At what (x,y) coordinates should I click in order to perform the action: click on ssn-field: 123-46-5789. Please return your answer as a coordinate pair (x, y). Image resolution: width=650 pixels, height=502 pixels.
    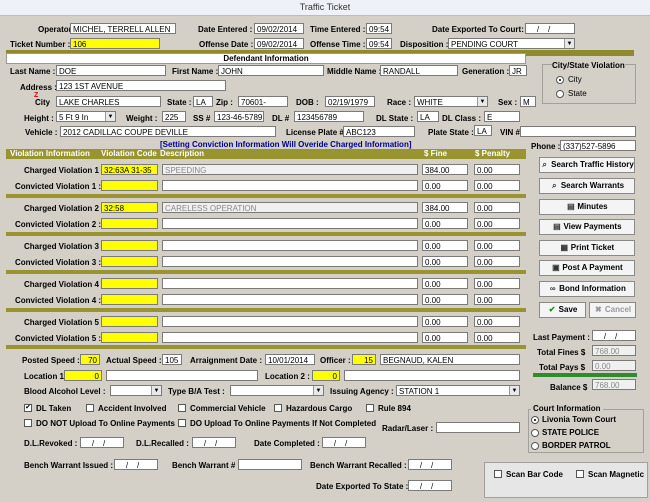
    Looking at the image, I should click on (239, 116).